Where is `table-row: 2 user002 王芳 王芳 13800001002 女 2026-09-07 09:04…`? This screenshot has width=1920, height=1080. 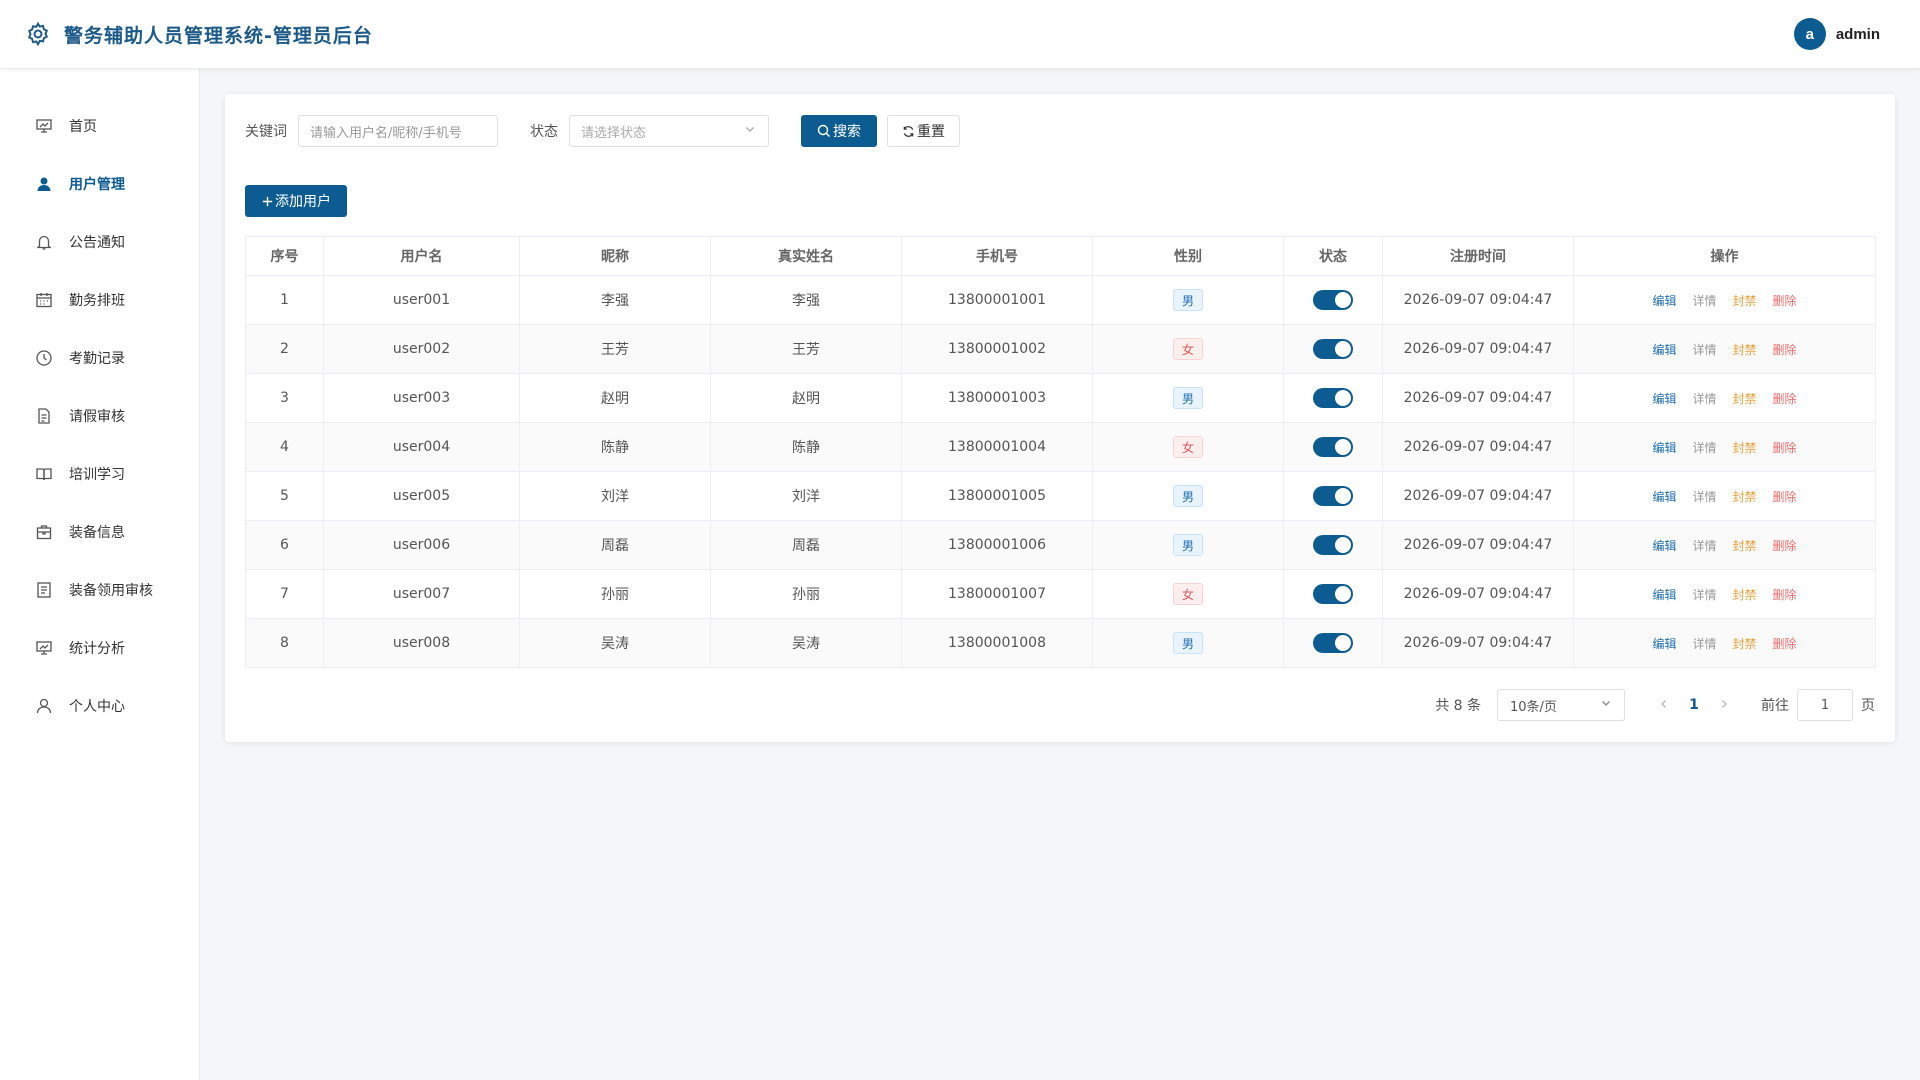
table-row: 2 user002 王芳 王芳 13800001002 女 2026-09-07 09:04… is located at coordinates (1060, 349).